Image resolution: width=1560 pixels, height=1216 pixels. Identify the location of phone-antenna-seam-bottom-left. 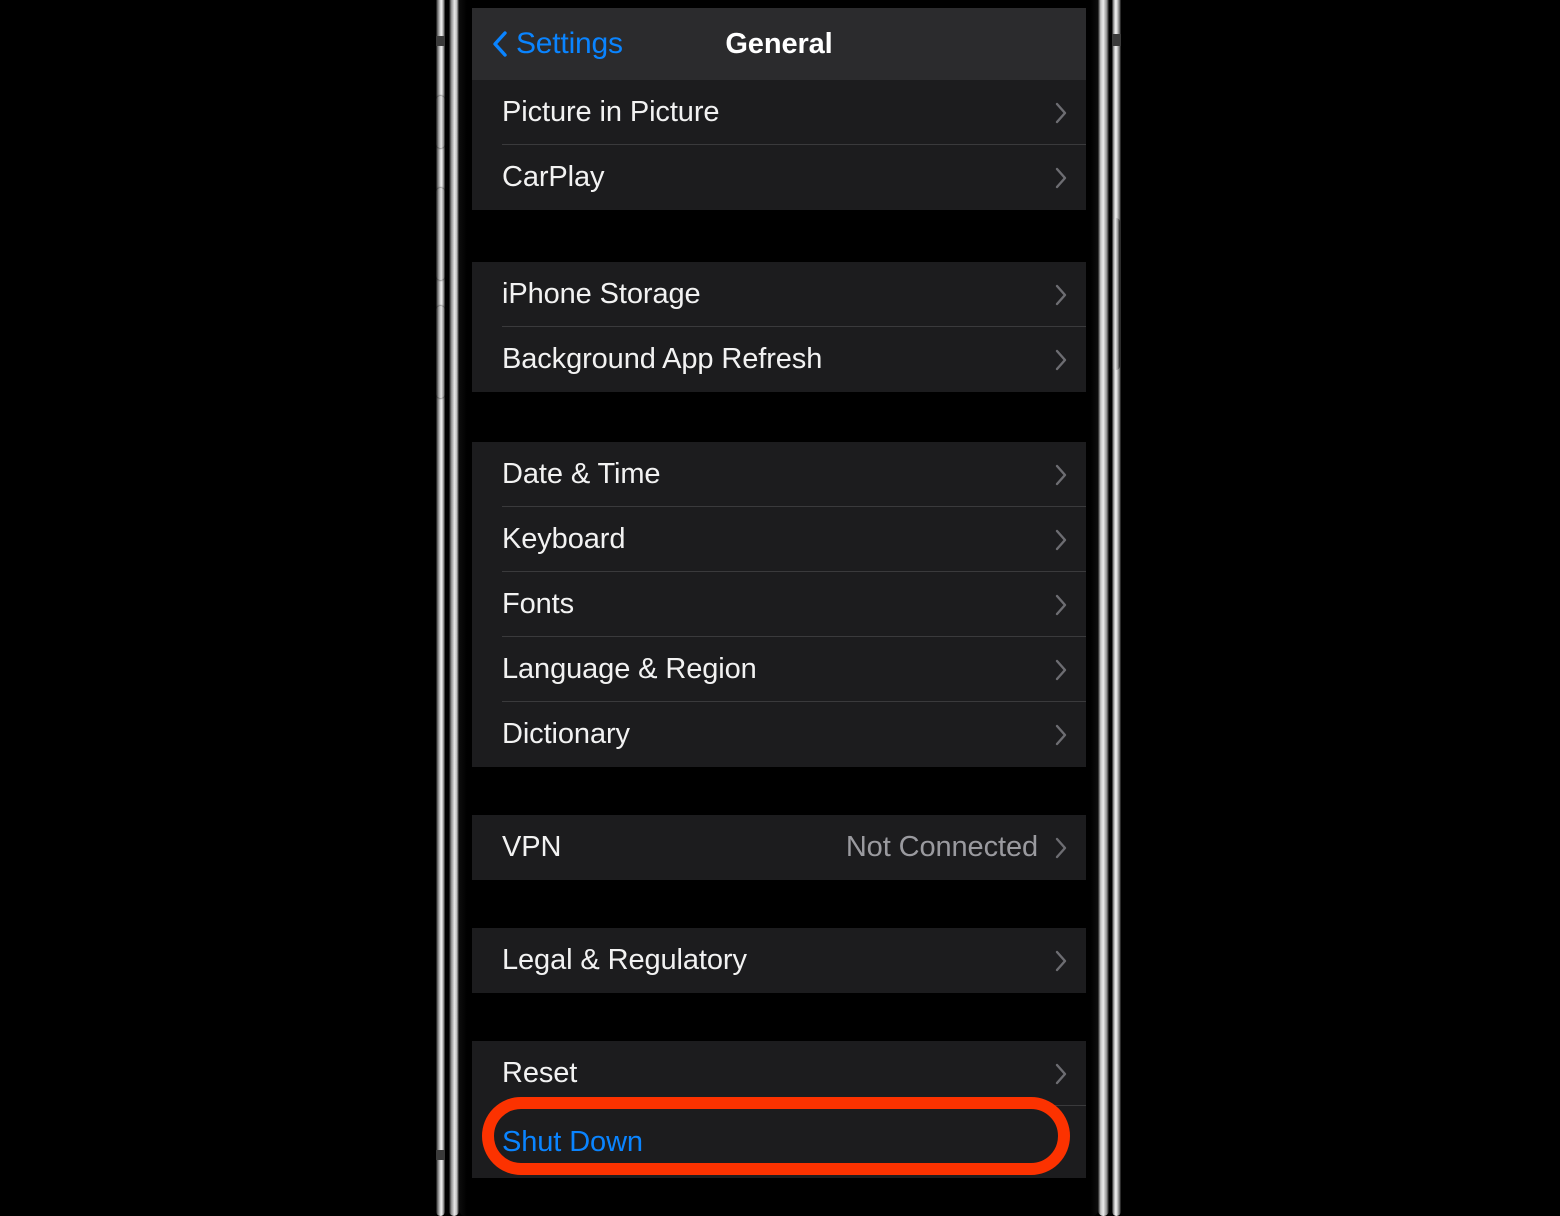
(440, 1155).